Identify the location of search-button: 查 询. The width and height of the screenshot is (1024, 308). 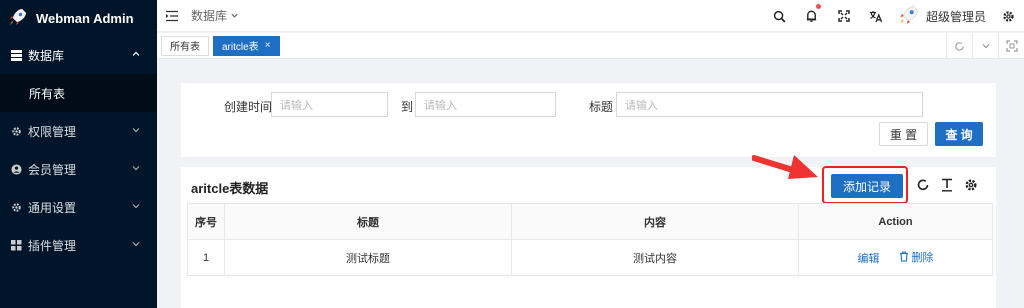
(959, 134).